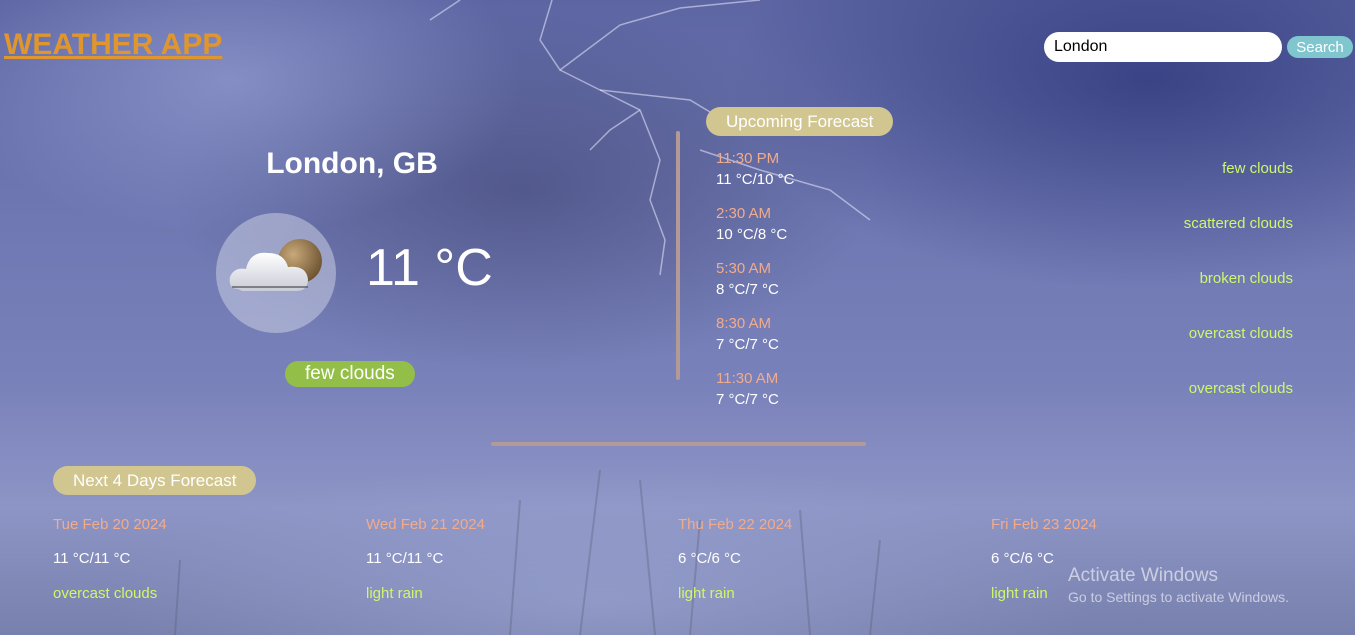  Describe the element at coordinates (744, 268) in the screenshot. I see `hourly-time: 5:30 AM` at that location.